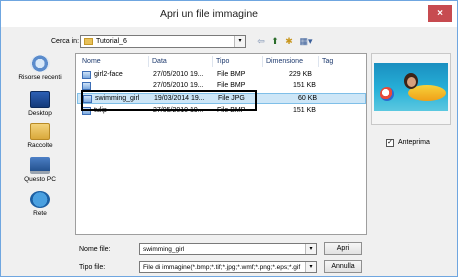  Describe the element at coordinates (308, 98) in the screenshot. I see `file-size: 60 KB` at that location.